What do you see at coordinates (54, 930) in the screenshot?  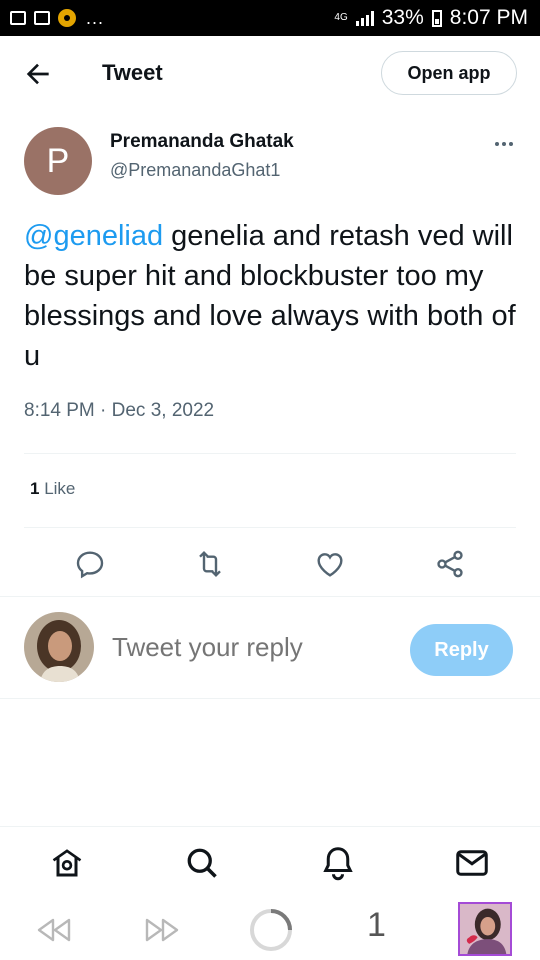 I see `rewind-icon` at bounding box center [54, 930].